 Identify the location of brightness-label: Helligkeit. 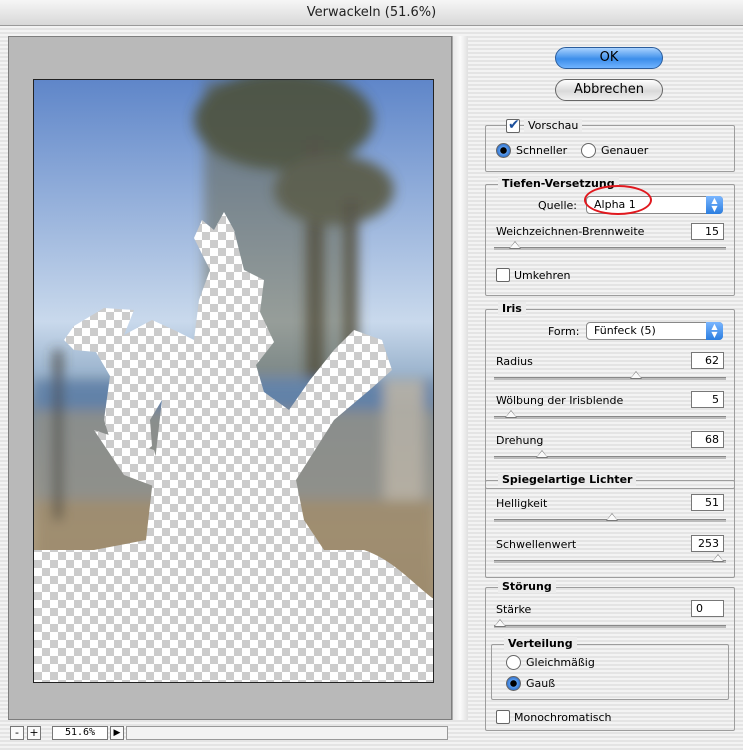
(522, 503).